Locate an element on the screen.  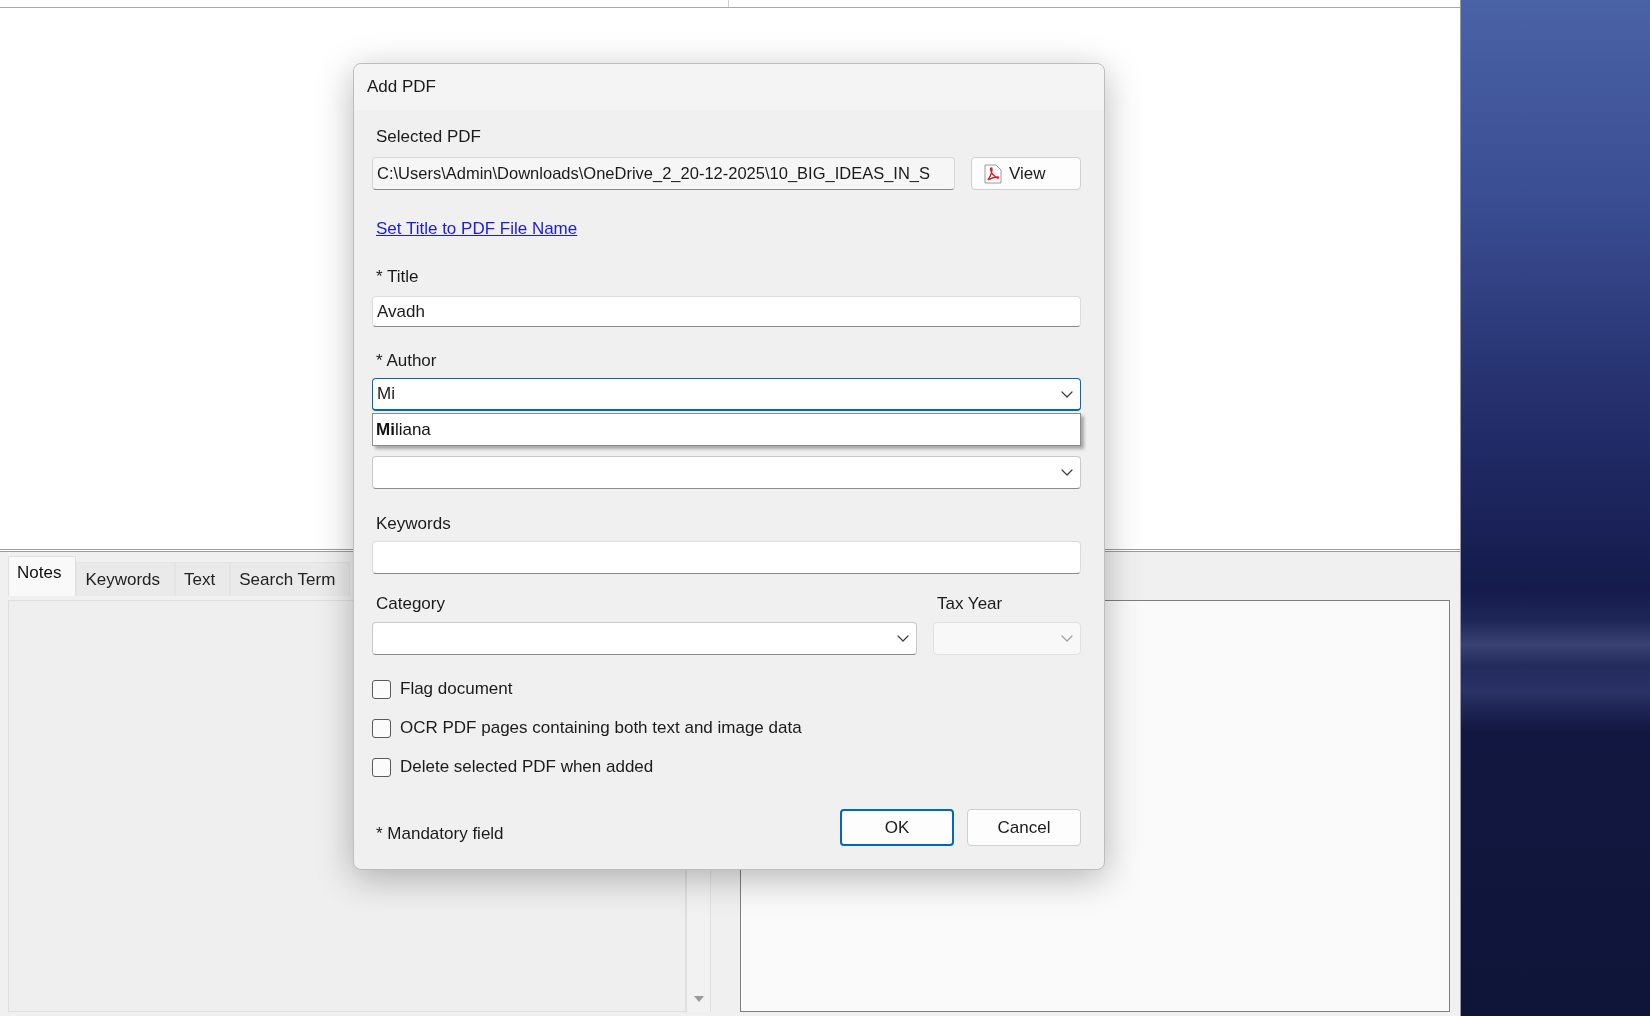
tab: Notes is located at coordinates (42, 576).